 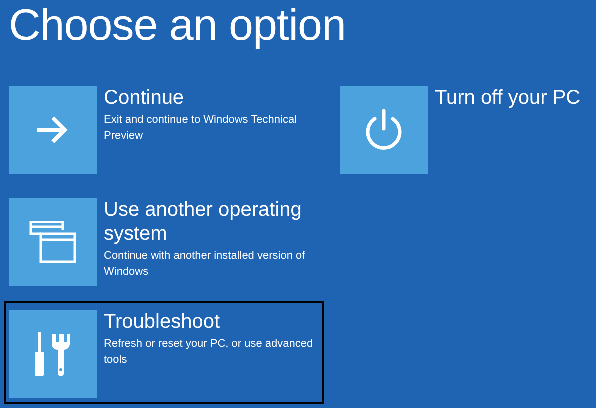 What do you see at coordinates (201, 128) in the screenshot?
I see `option-description: Exit and continue to Windows Technical Preview` at bounding box center [201, 128].